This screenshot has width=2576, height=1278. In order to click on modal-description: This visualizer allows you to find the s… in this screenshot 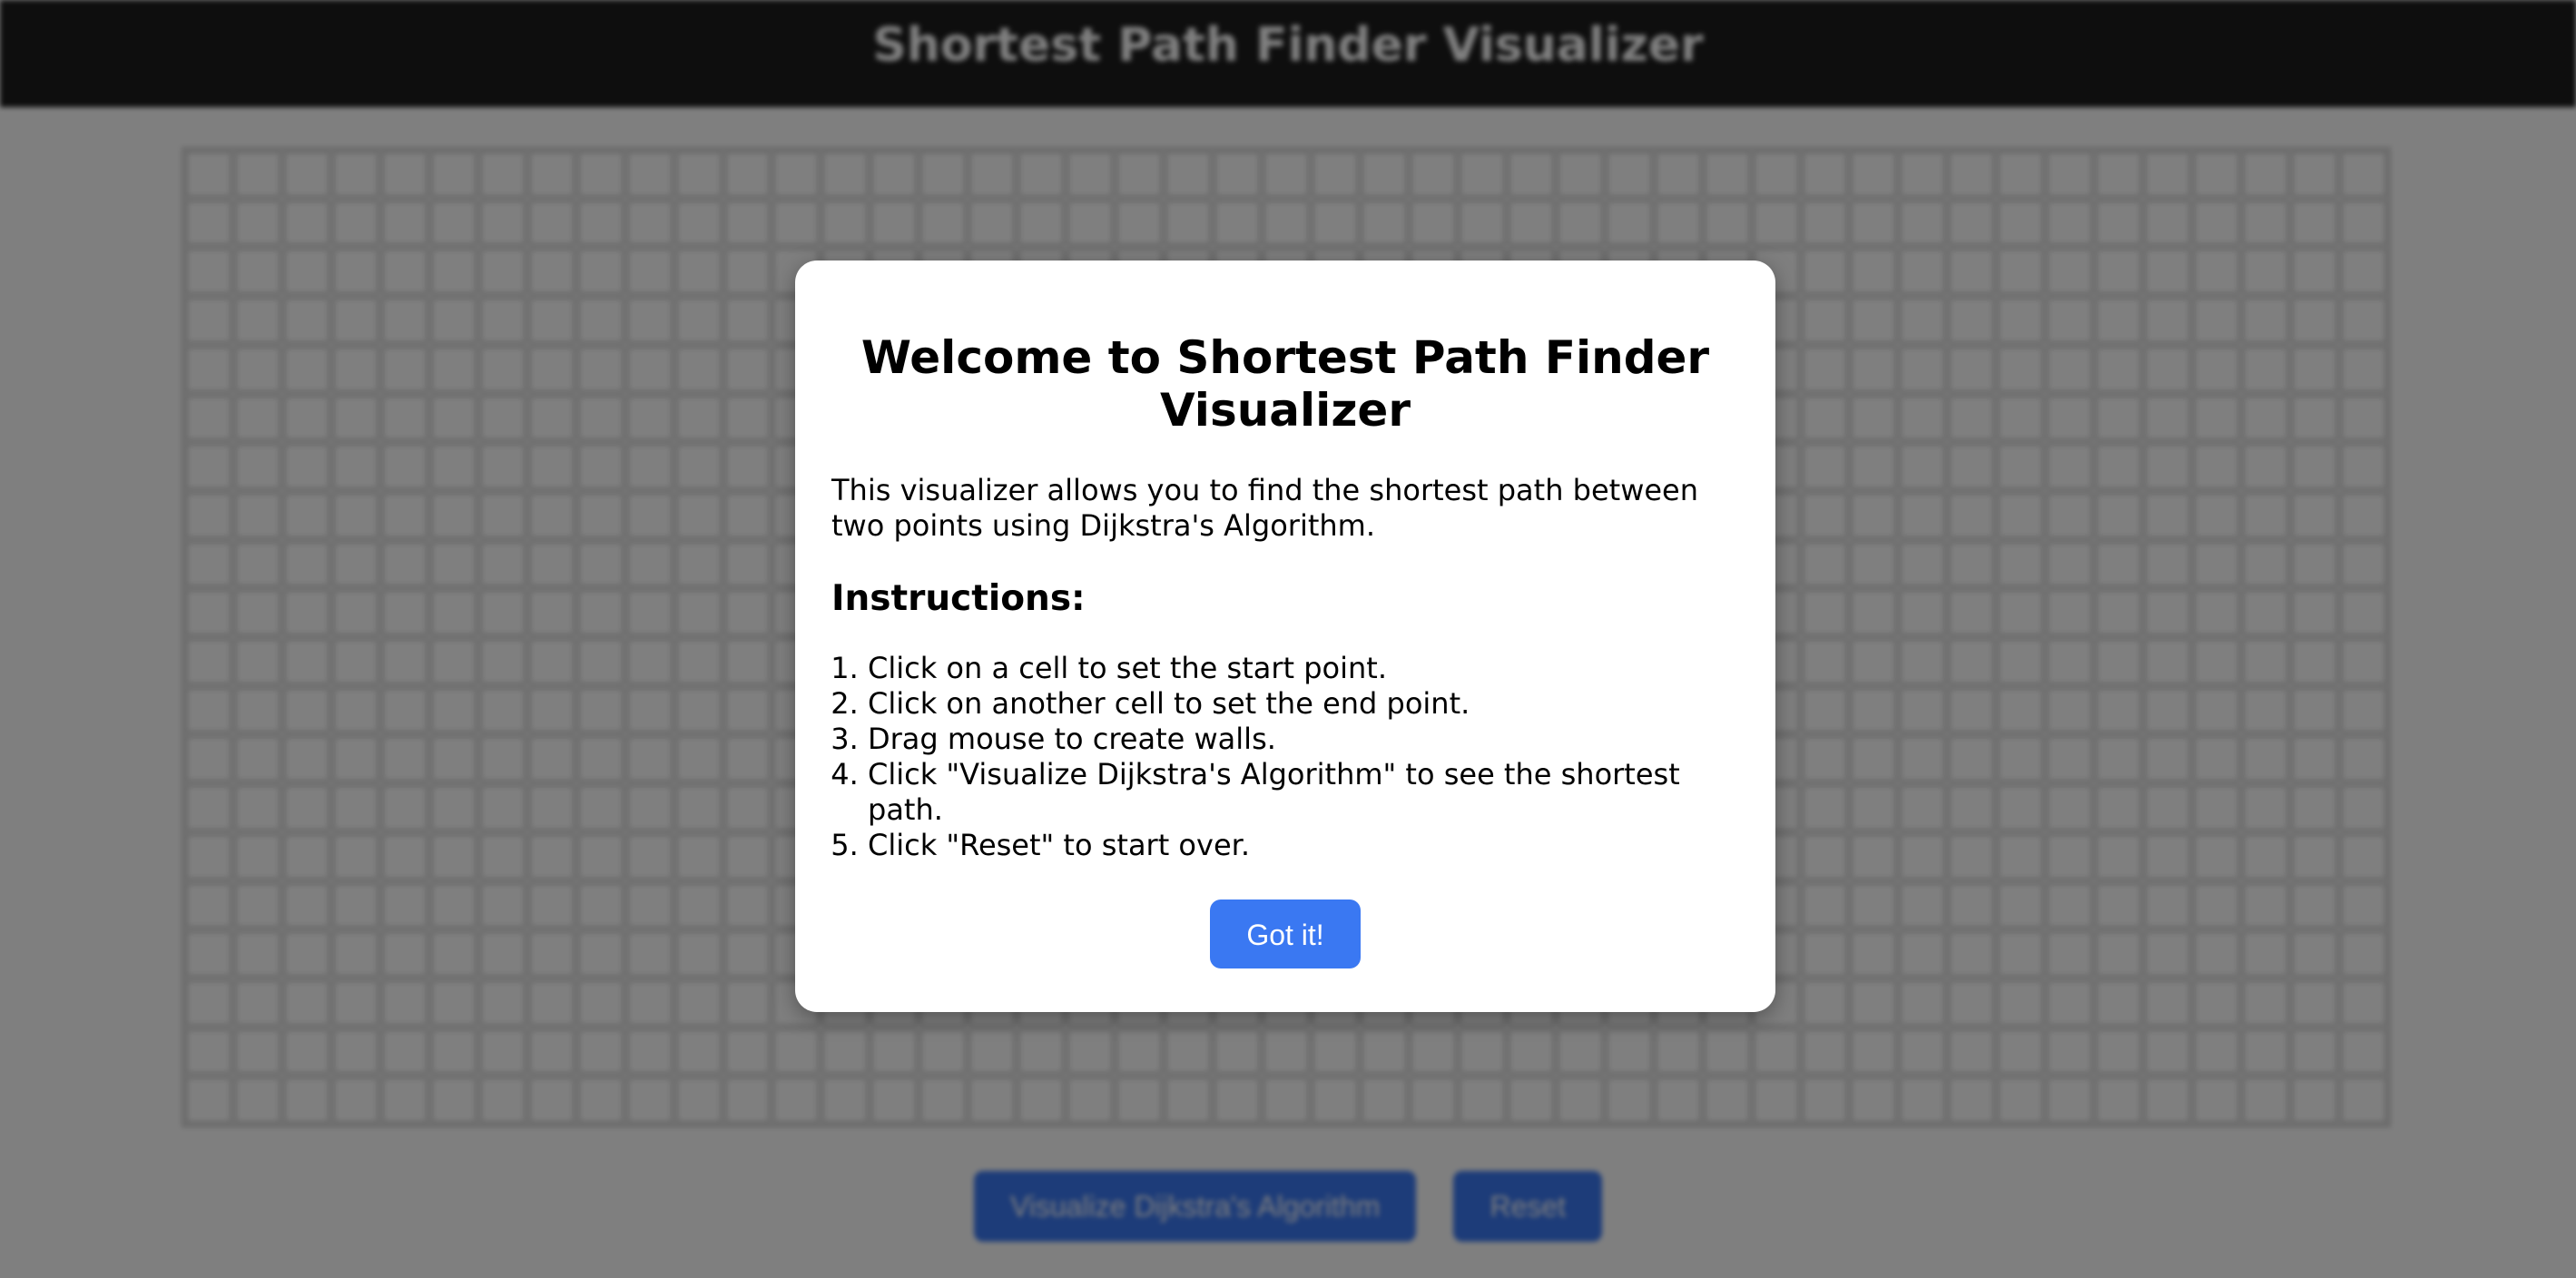, I will do `click(1265, 508)`.